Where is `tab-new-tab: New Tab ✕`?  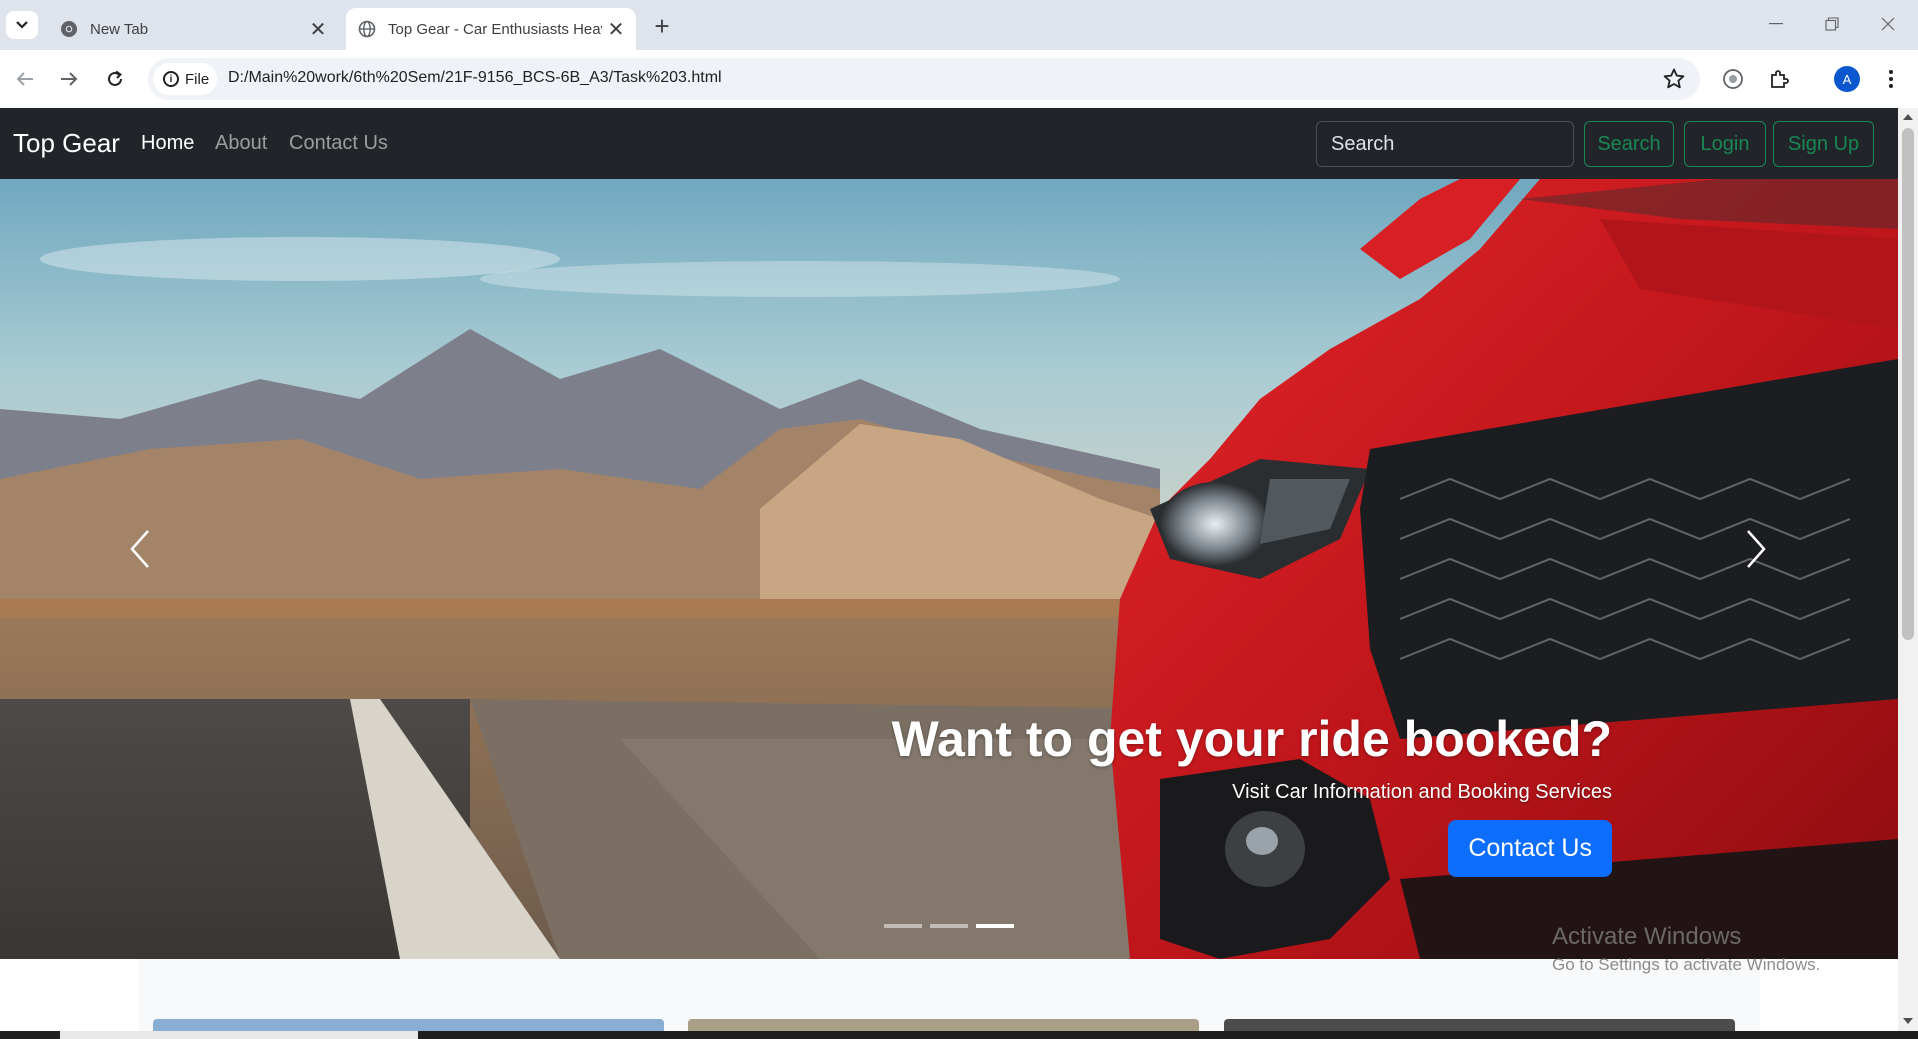 tab-new-tab: New Tab ✕ is located at coordinates (193, 29).